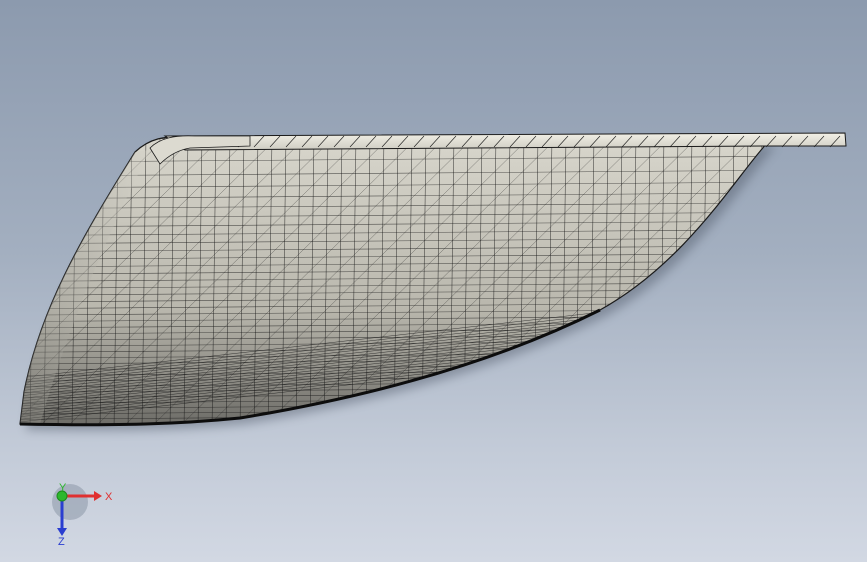 This screenshot has height=562, width=867. What do you see at coordinates (61, 541) in the screenshot?
I see `z-axis-label: Z` at bounding box center [61, 541].